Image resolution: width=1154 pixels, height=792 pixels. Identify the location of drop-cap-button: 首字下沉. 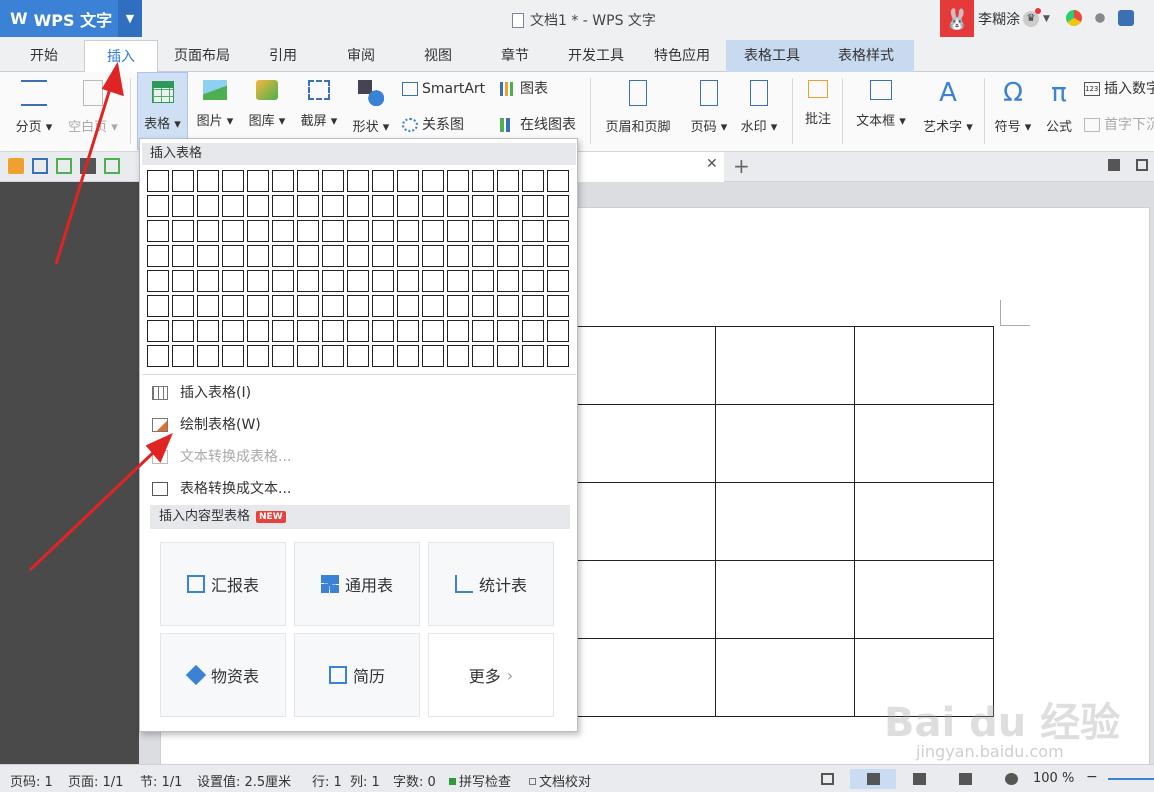
(1119, 125).